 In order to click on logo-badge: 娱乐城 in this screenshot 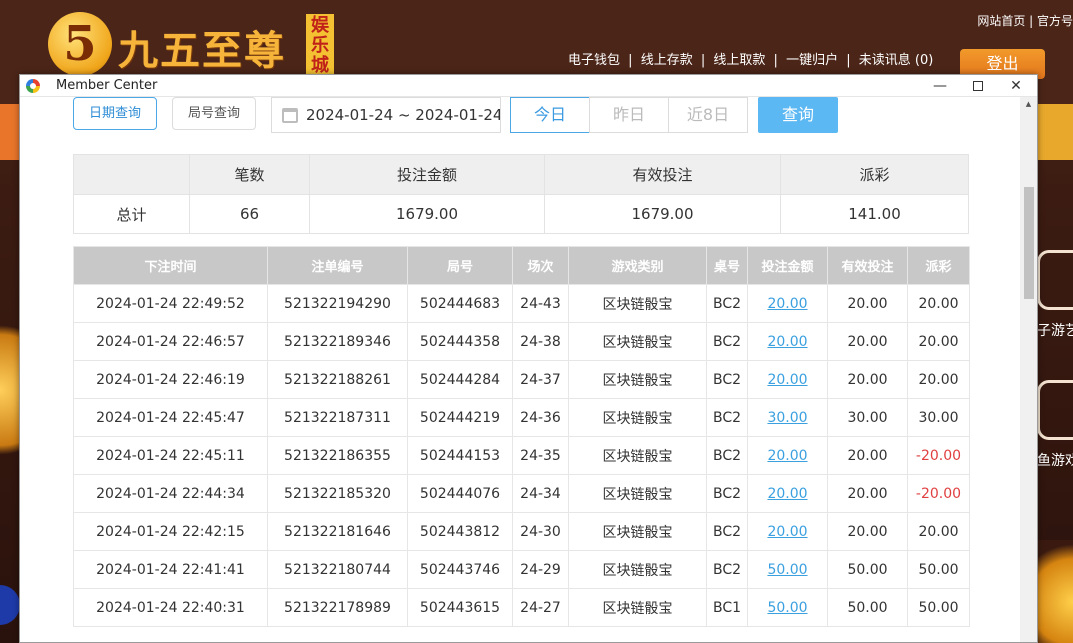, I will do `click(320, 45)`.